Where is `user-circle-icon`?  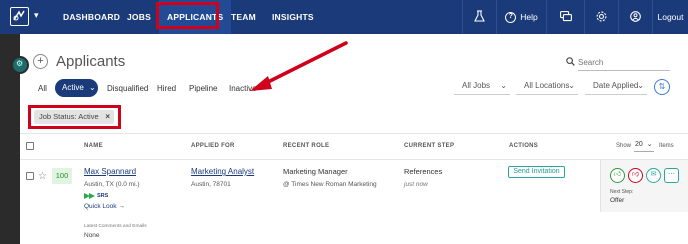
user-circle-icon is located at coordinates (635, 17).